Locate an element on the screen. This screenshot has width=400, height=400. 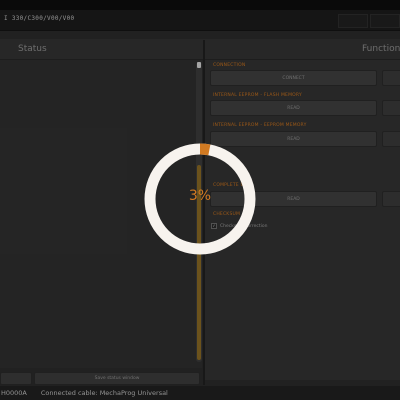
progress-percent: 3% is located at coordinates (200, 196).